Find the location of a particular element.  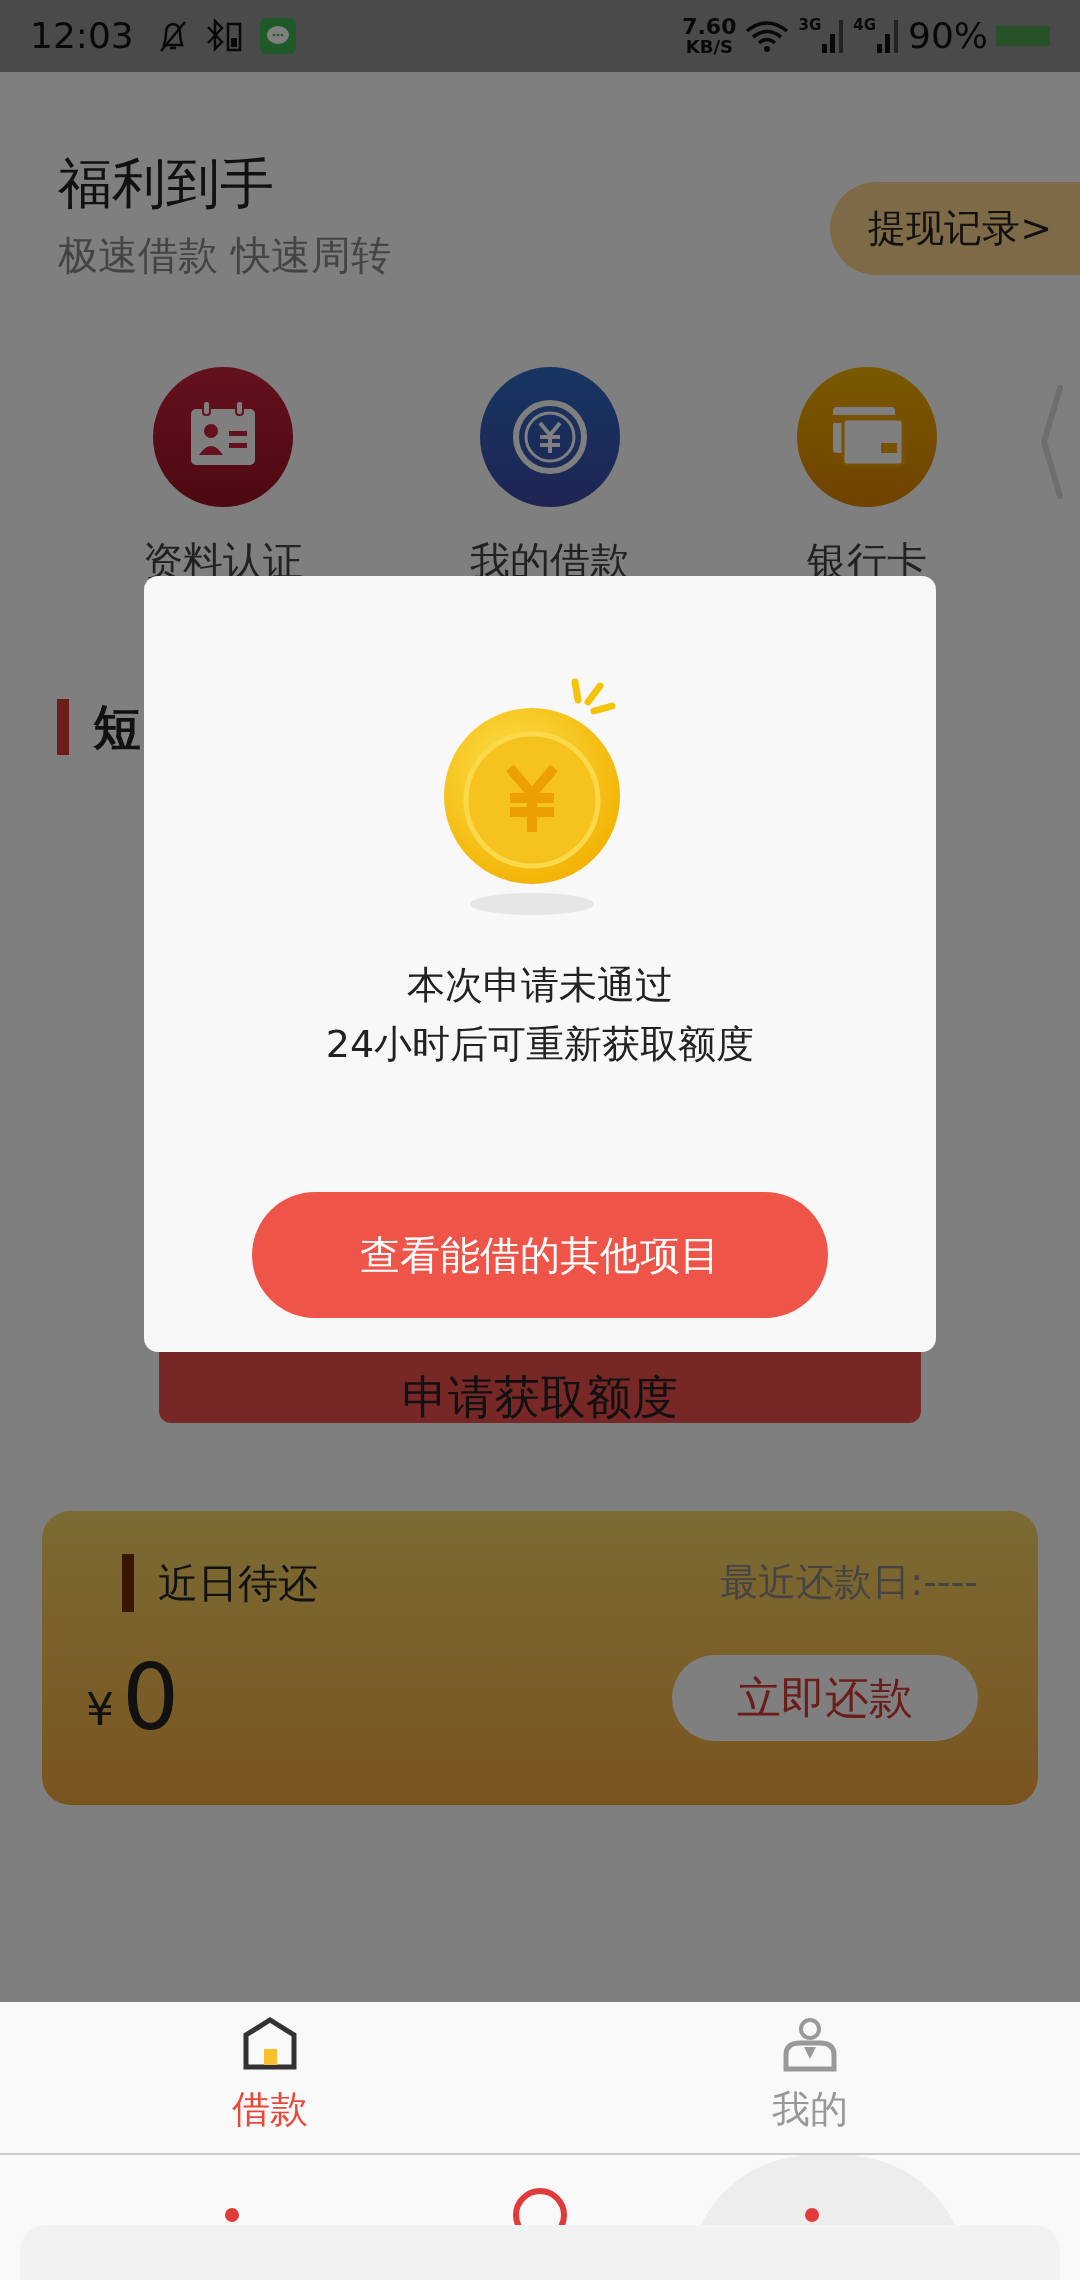

section-marker is located at coordinates (63, 726).